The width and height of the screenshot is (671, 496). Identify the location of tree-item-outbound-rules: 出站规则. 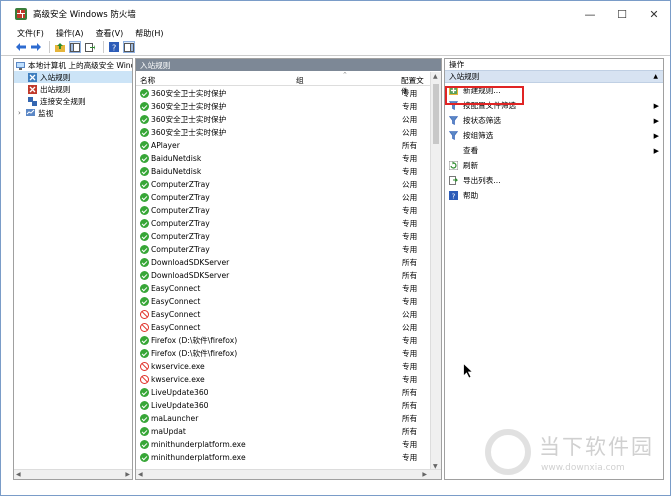
(73, 89).